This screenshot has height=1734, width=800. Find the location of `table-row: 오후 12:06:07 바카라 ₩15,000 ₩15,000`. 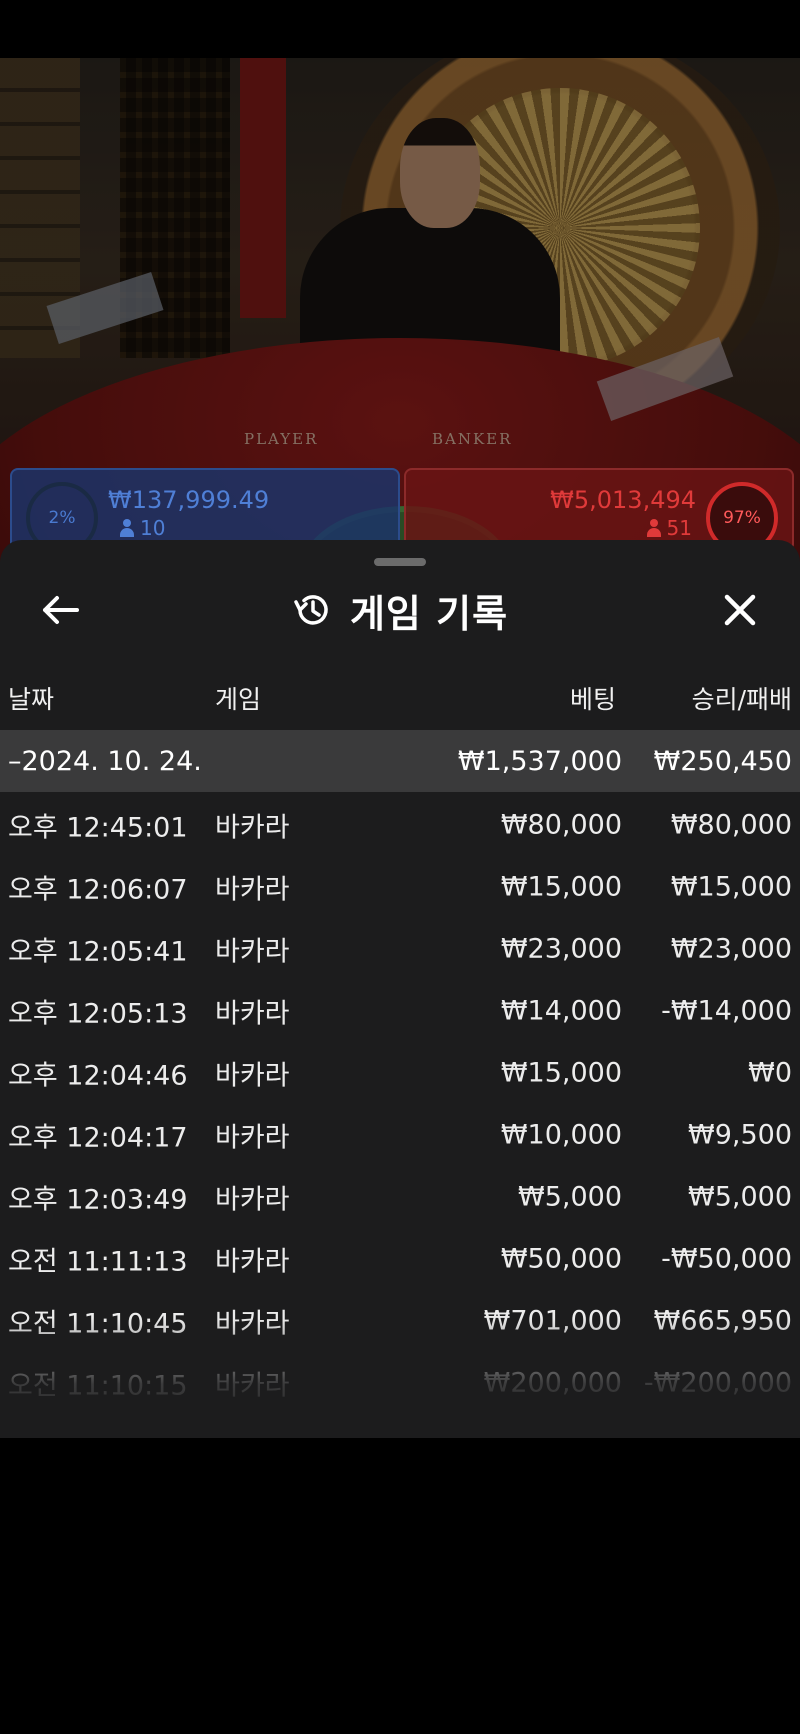

table-row: 오후 12:06:07 바카라 ₩15,000 ₩15,000 is located at coordinates (400, 887).